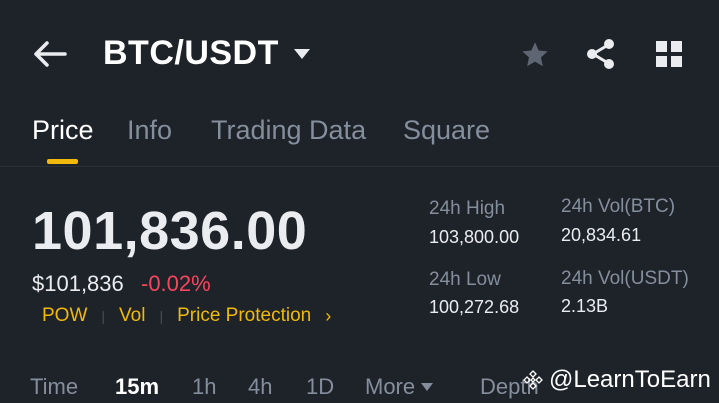 The height and width of the screenshot is (403, 719). What do you see at coordinates (467, 208) in the screenshot?
I see `high-label: 24h High` at bounding box center [467, 208].